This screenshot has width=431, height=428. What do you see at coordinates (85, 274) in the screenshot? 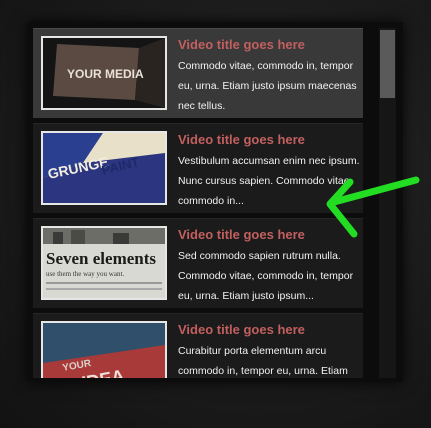
I see `thumbnail-text: use them the way you want.` at bounding box center [85, 274].